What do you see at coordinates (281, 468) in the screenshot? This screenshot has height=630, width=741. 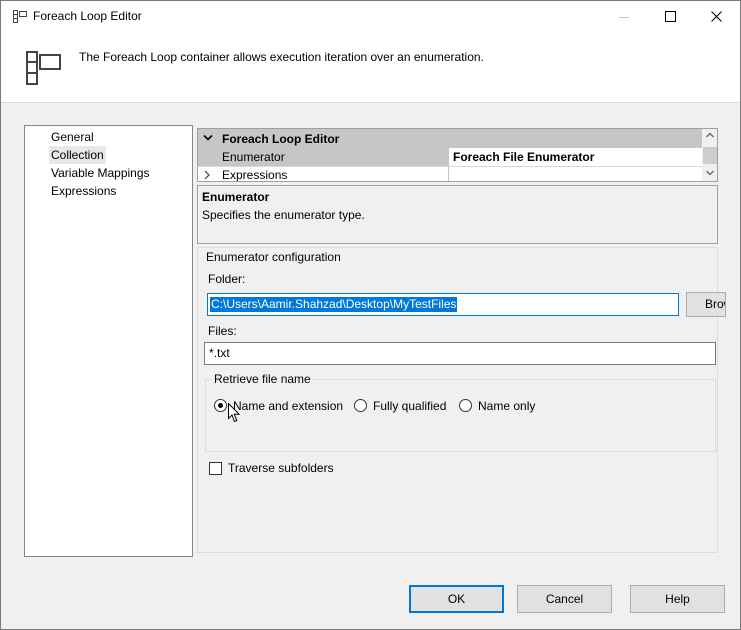 I see `traverse-subfolders-label: Traverse subfolders` at bounding box center [281, 468].